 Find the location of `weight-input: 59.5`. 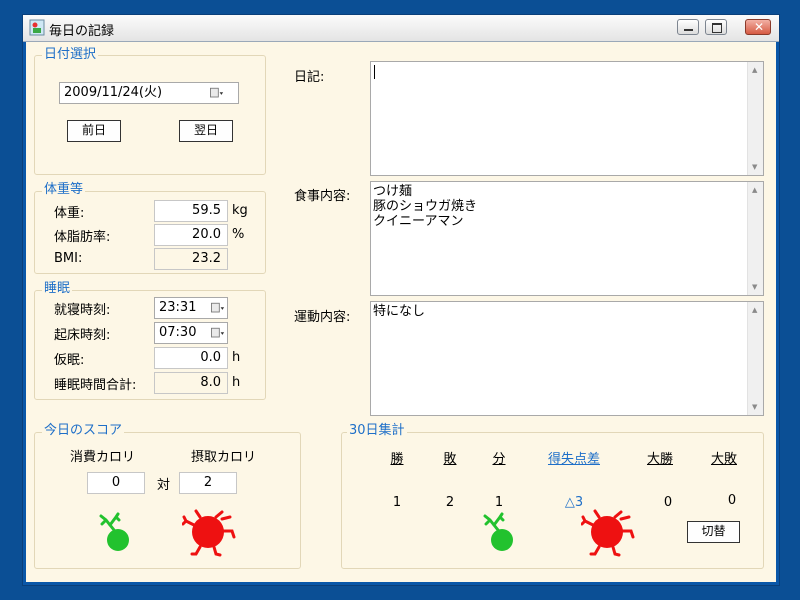

weight-input: 59.5 is located at coordinates (191, 211).